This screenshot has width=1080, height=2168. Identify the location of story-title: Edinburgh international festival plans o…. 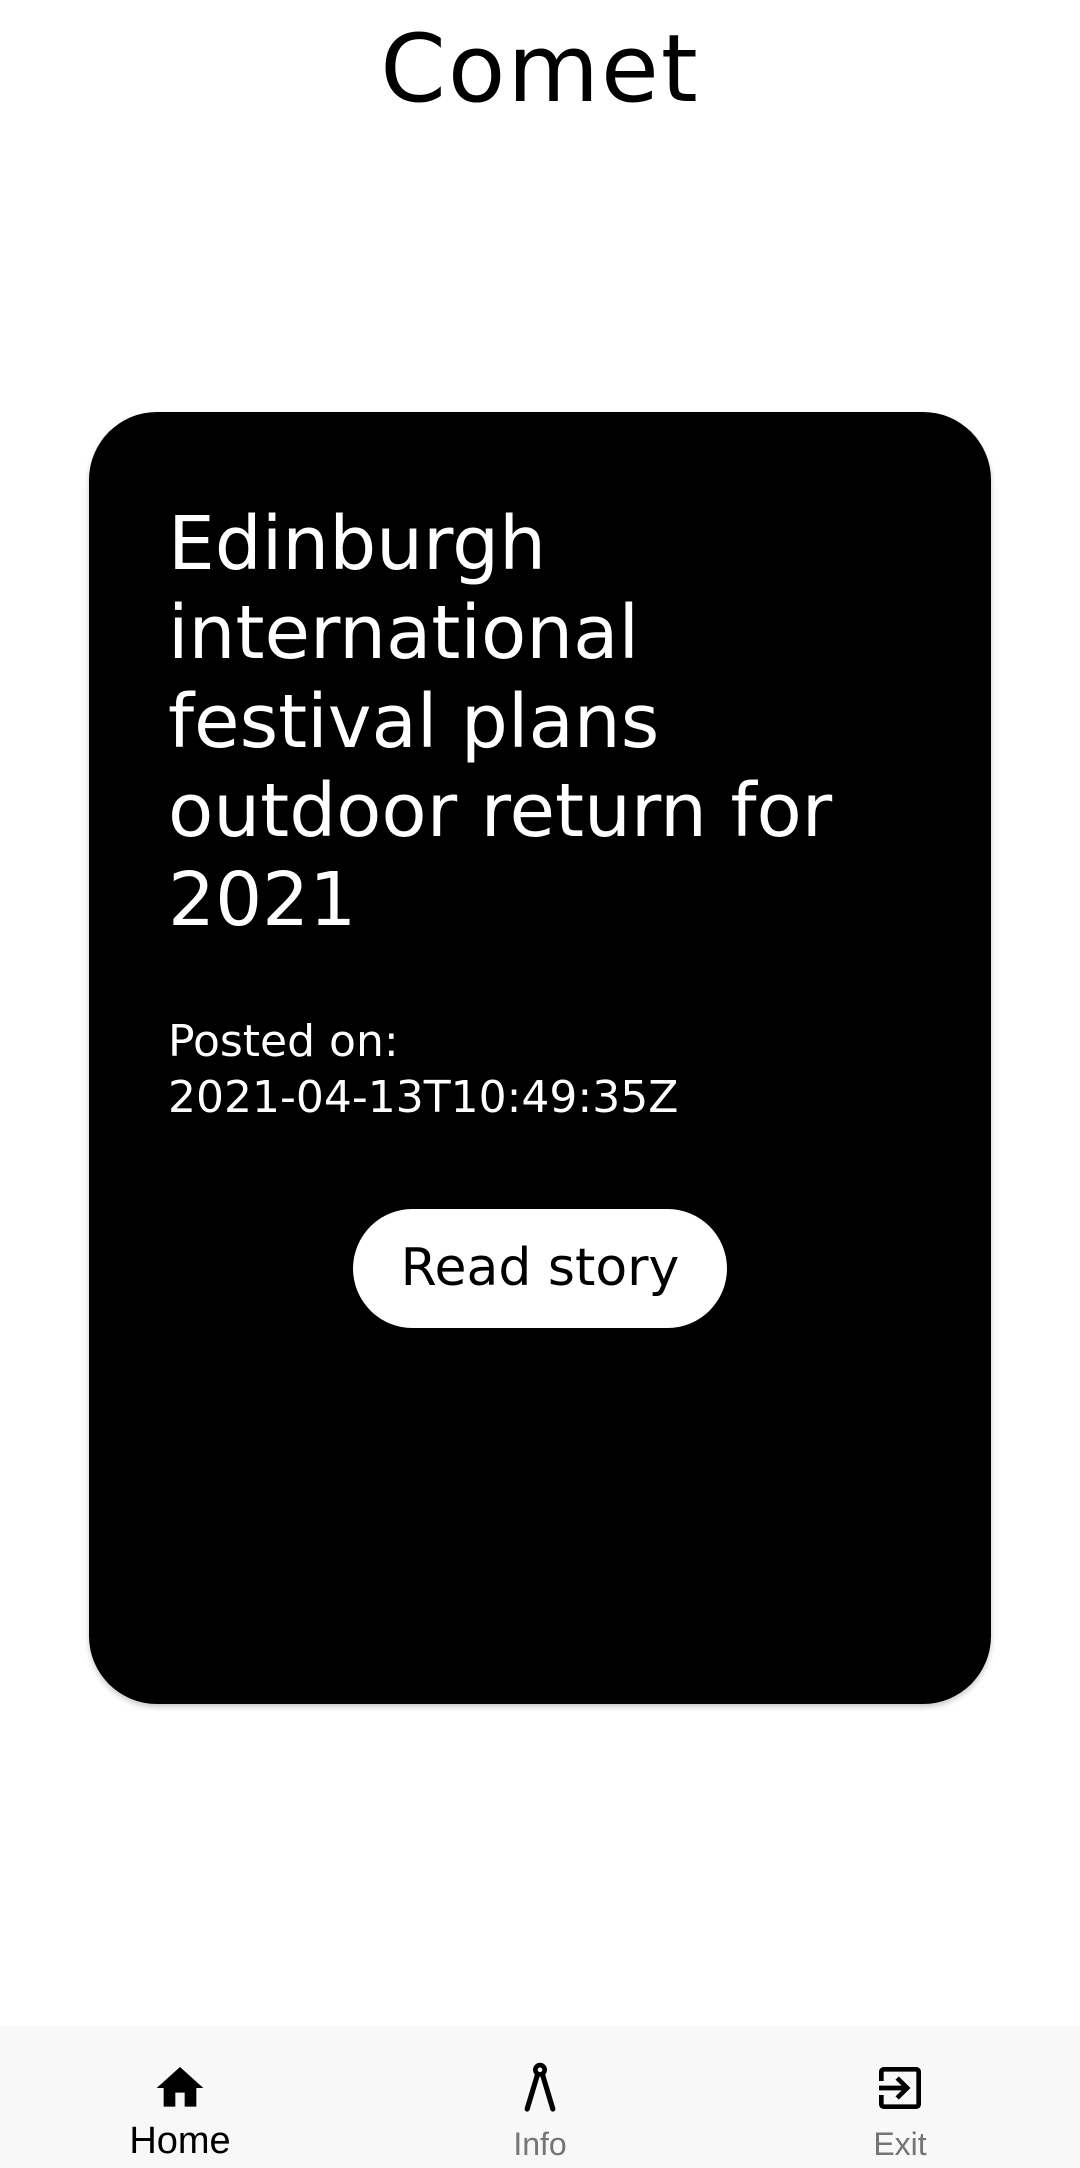
(500, 722).